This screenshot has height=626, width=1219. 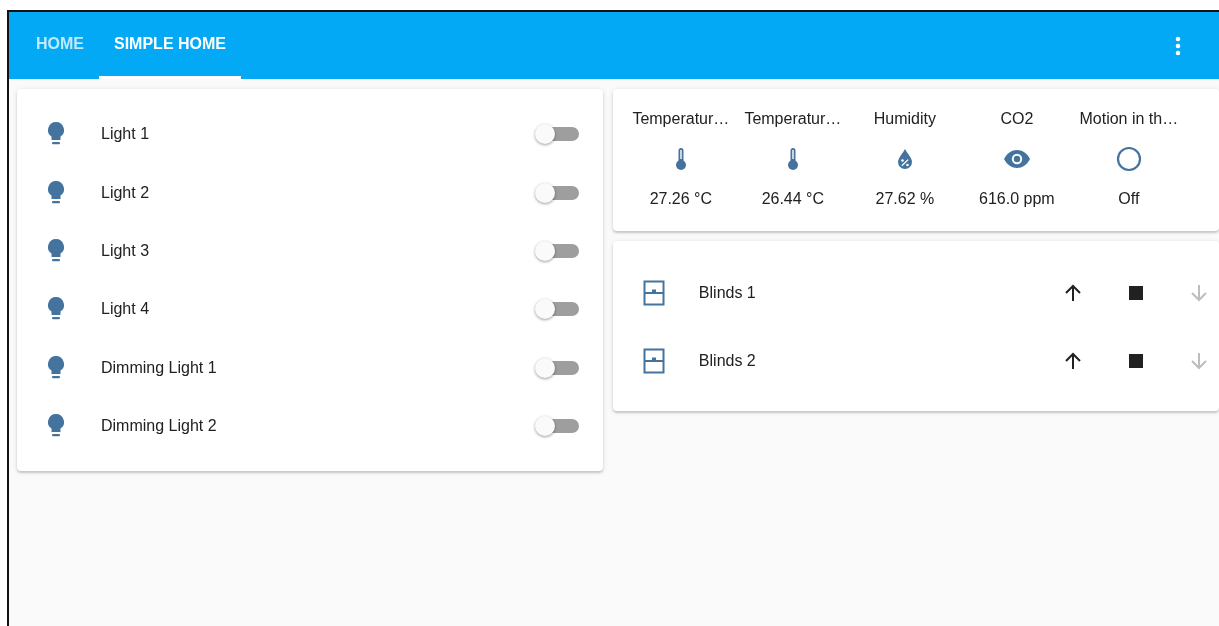 I want to click on sensor-label: CO2, so click(x=1017, y=119).